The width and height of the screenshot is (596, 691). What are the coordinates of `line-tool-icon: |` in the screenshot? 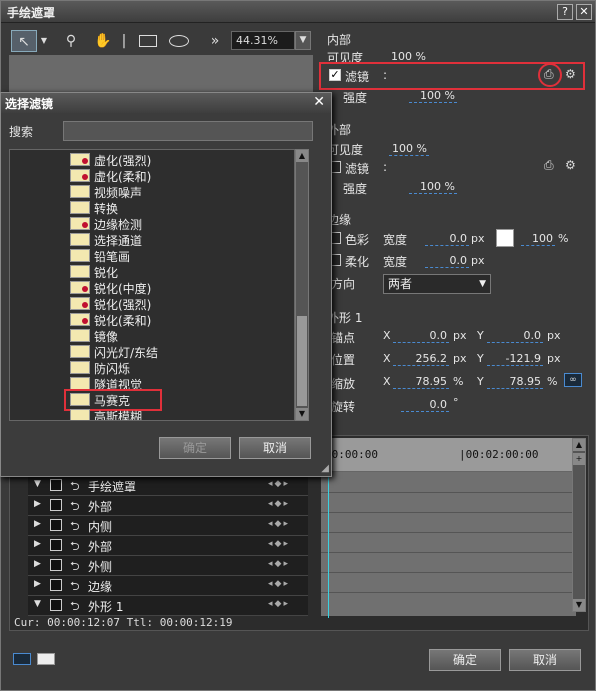 It's located at (124, 41).